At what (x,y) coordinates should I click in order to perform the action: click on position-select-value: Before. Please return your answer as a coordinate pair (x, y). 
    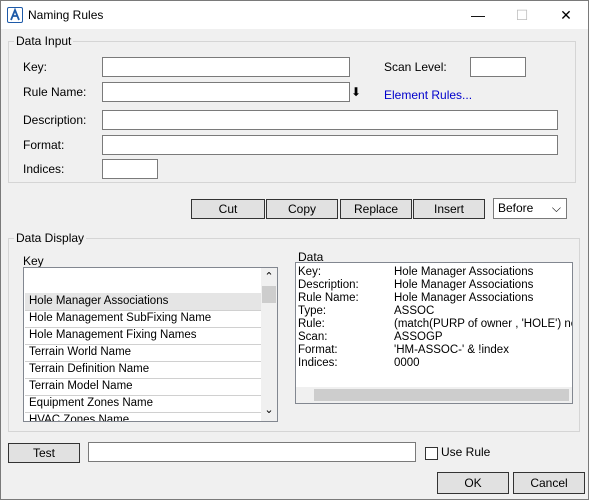
    Looking at the image, I should click on (516, 208).